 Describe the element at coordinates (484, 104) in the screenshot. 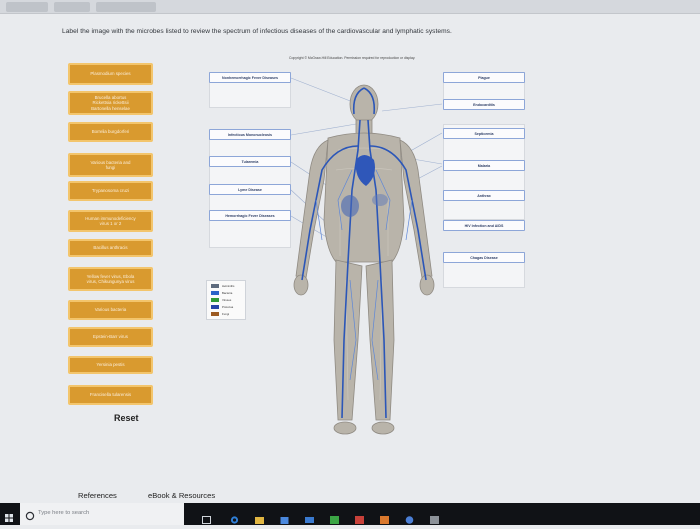

I see `disease-drop-zone: Endocarditis` at that location.